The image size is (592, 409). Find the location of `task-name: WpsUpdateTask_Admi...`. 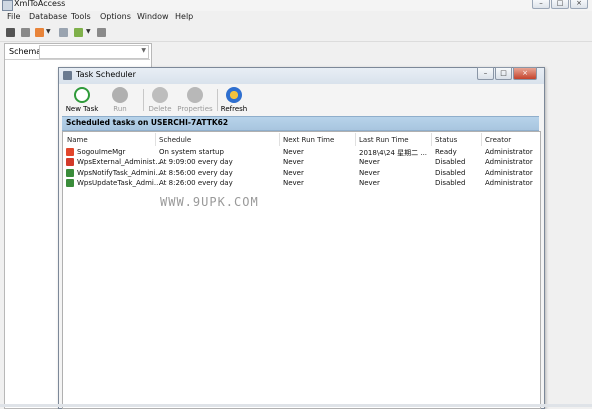

task-name: WpsUpdateTask_Admi... is located at coordinates (119, 183).